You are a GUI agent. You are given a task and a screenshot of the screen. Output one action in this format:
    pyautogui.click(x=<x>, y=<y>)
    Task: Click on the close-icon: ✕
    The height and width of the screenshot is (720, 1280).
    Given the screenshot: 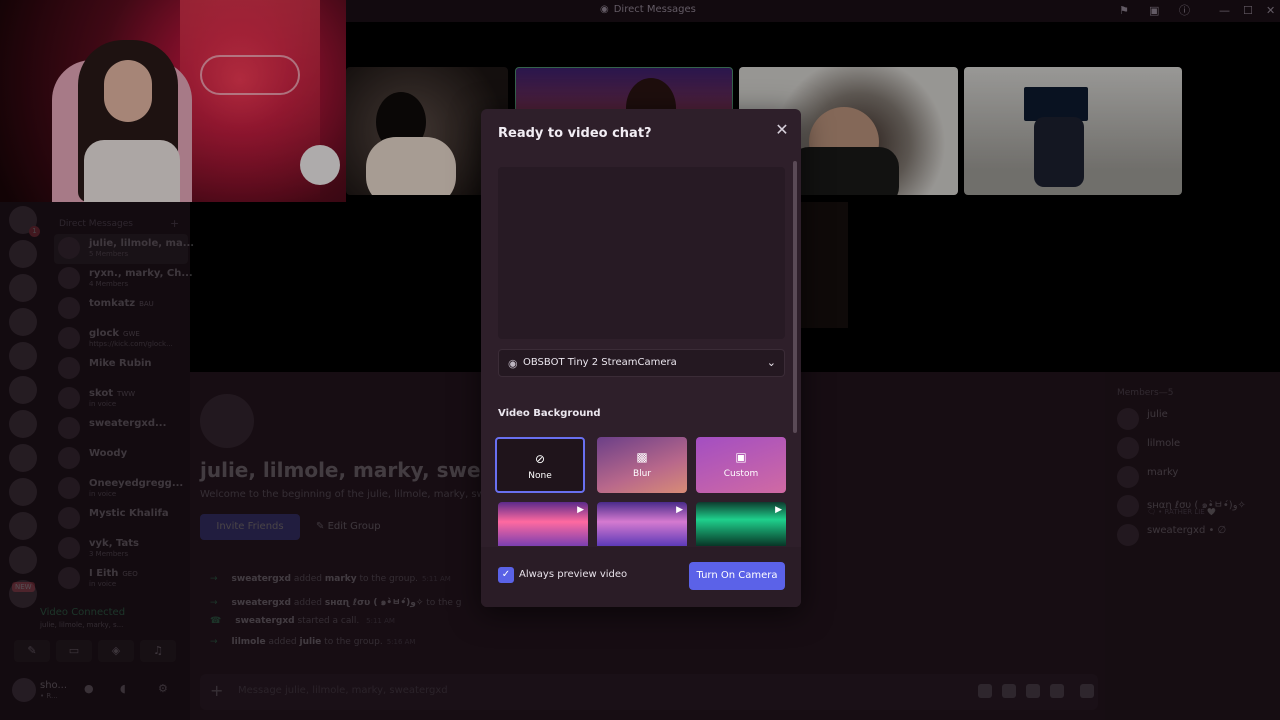 What is the action you would take?
    pyautogui.click(x=782, y=130)
    